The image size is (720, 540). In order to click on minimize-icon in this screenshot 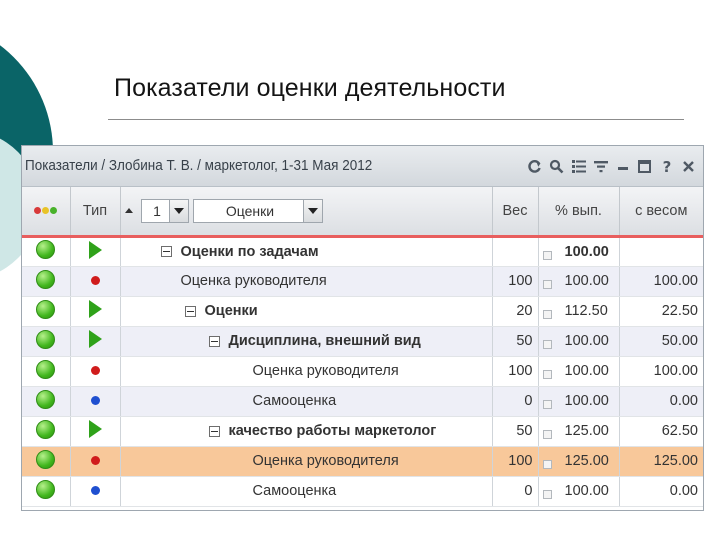, I will do `click(622, 166)`.